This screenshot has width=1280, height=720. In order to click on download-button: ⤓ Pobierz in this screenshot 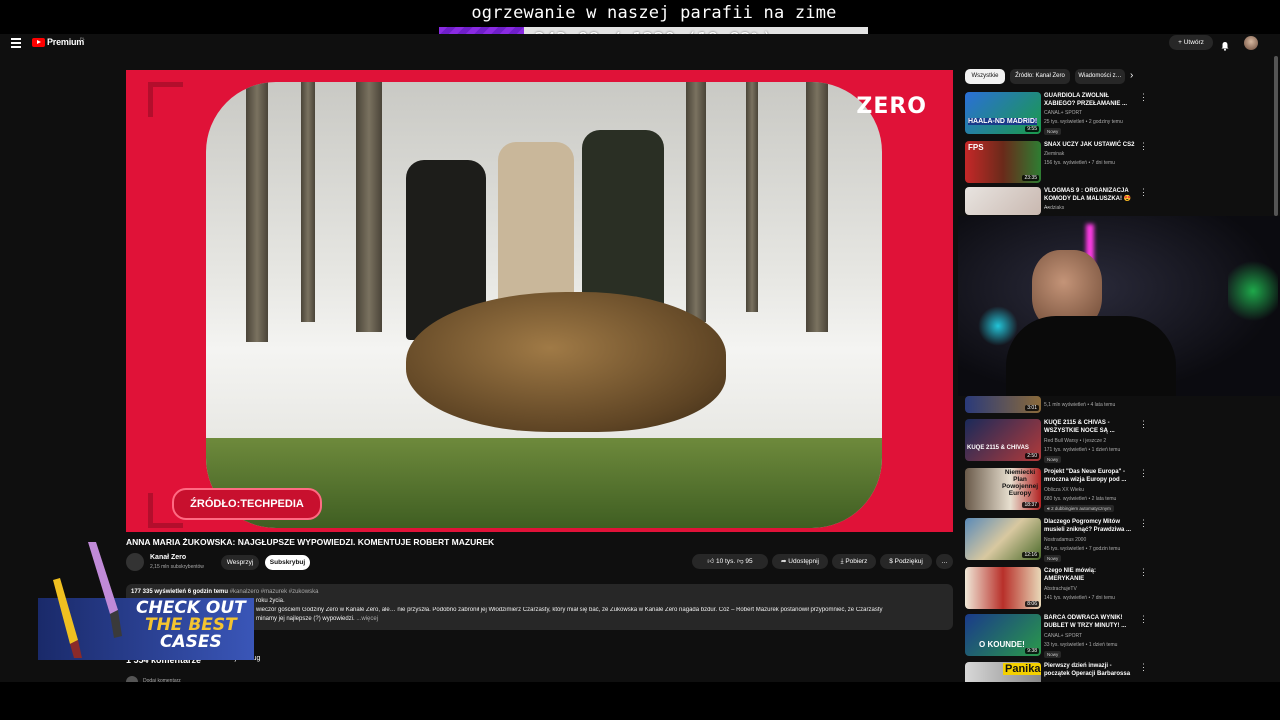, I will do `click(854, 561)`.